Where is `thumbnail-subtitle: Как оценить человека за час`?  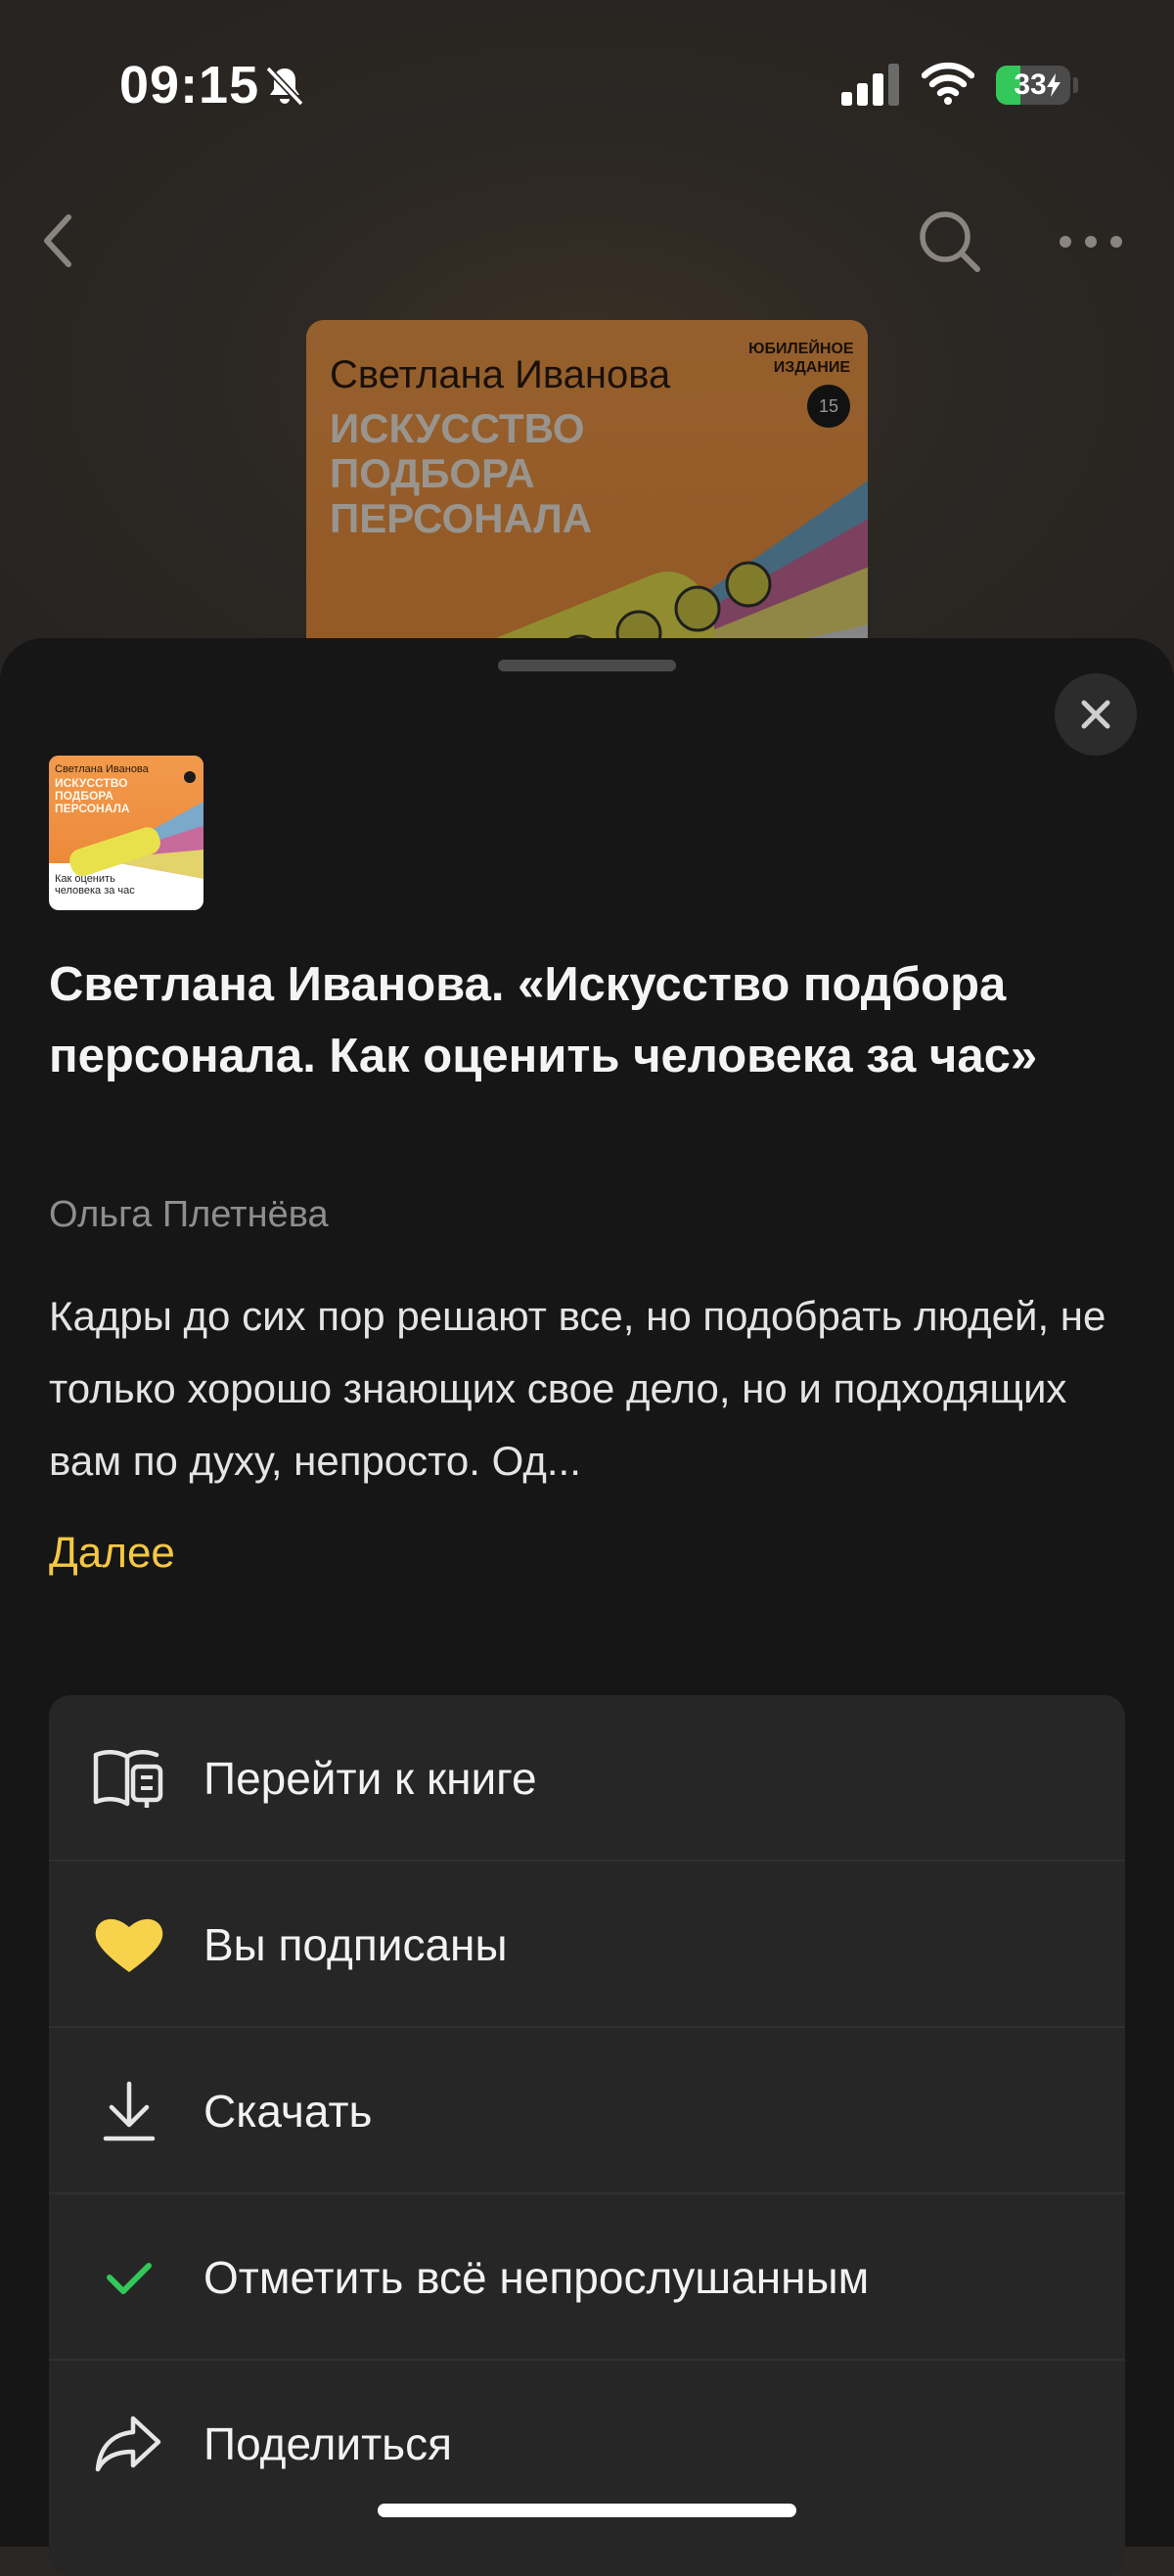
thumbnail-subtitle: Как оценить человека за час is located at coordinates (95, 885).